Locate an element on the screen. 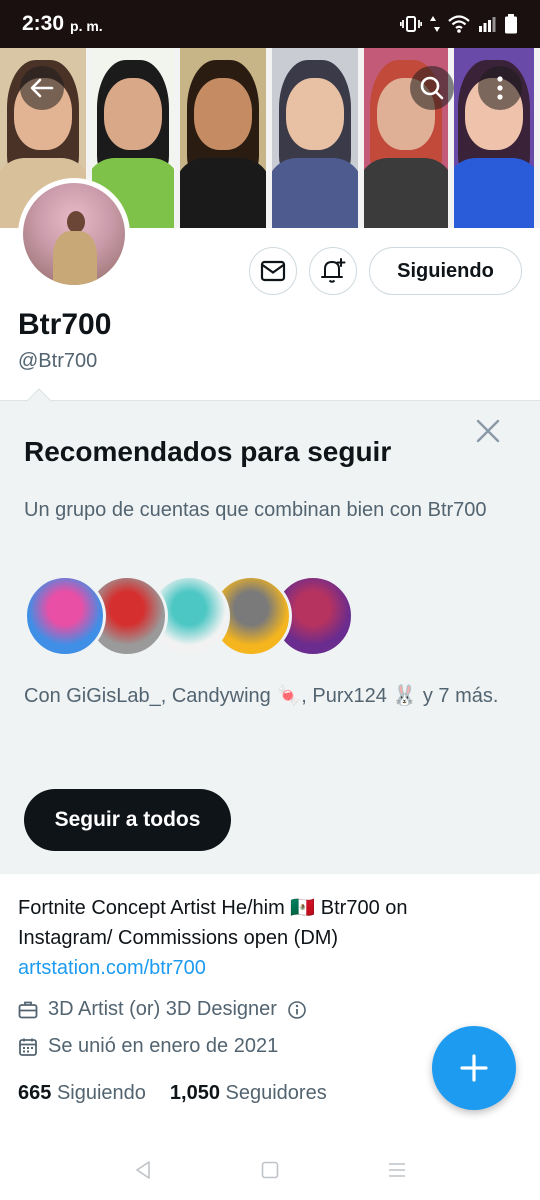 Image resolution: width=540 pixels, height=1200 pixels. professional-category: 3D Artist (or) 3D Designer is located at coordinates (162, 1009).